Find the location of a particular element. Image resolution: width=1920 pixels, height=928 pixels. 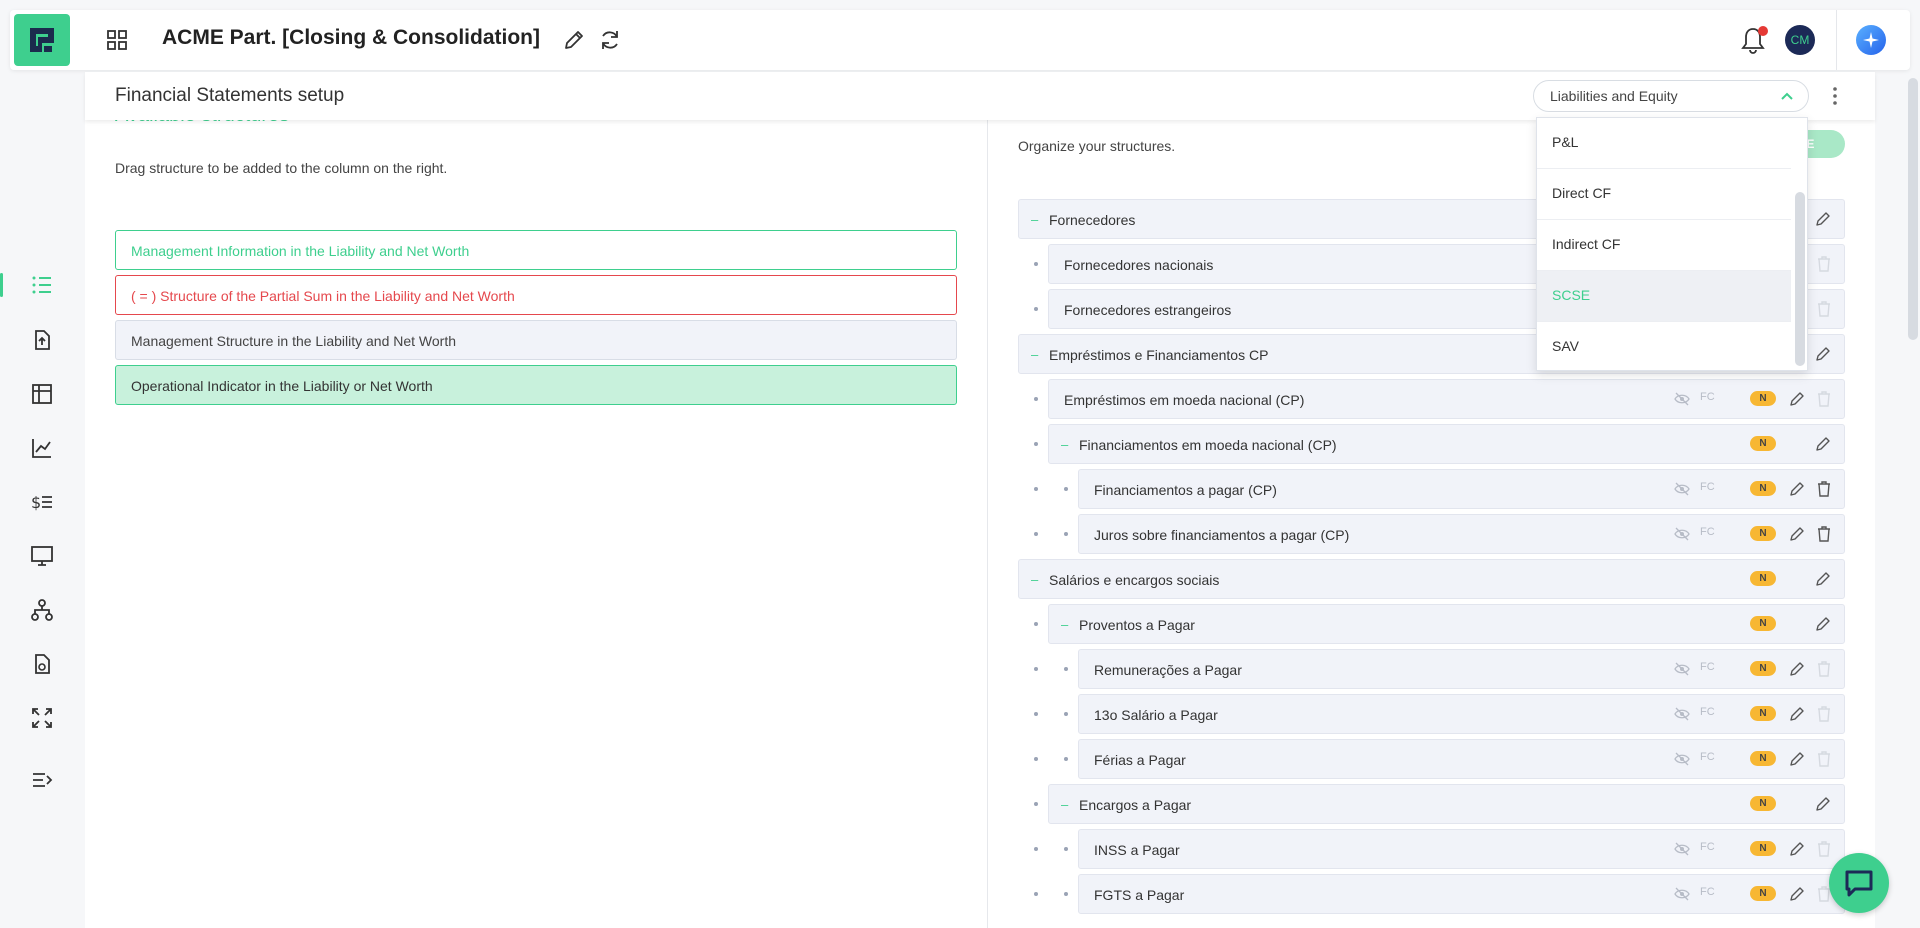

tree-row: FGTS a Pagar FC N is located at coordinates (1461, 894).